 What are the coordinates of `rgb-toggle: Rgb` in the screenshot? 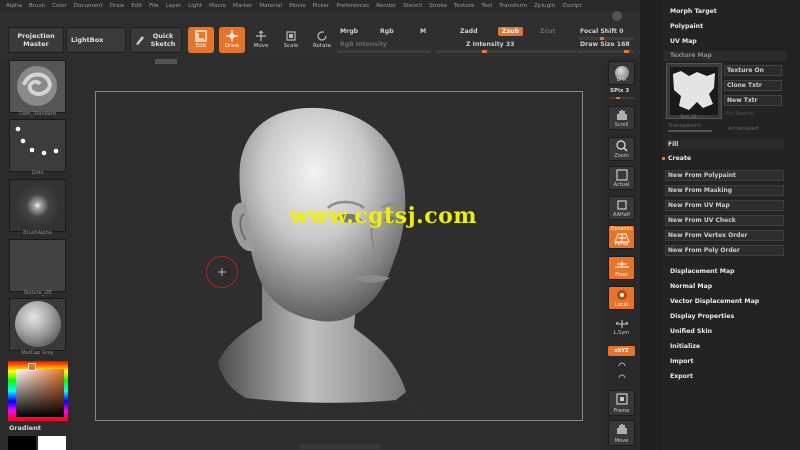 It's located at (387, 31).